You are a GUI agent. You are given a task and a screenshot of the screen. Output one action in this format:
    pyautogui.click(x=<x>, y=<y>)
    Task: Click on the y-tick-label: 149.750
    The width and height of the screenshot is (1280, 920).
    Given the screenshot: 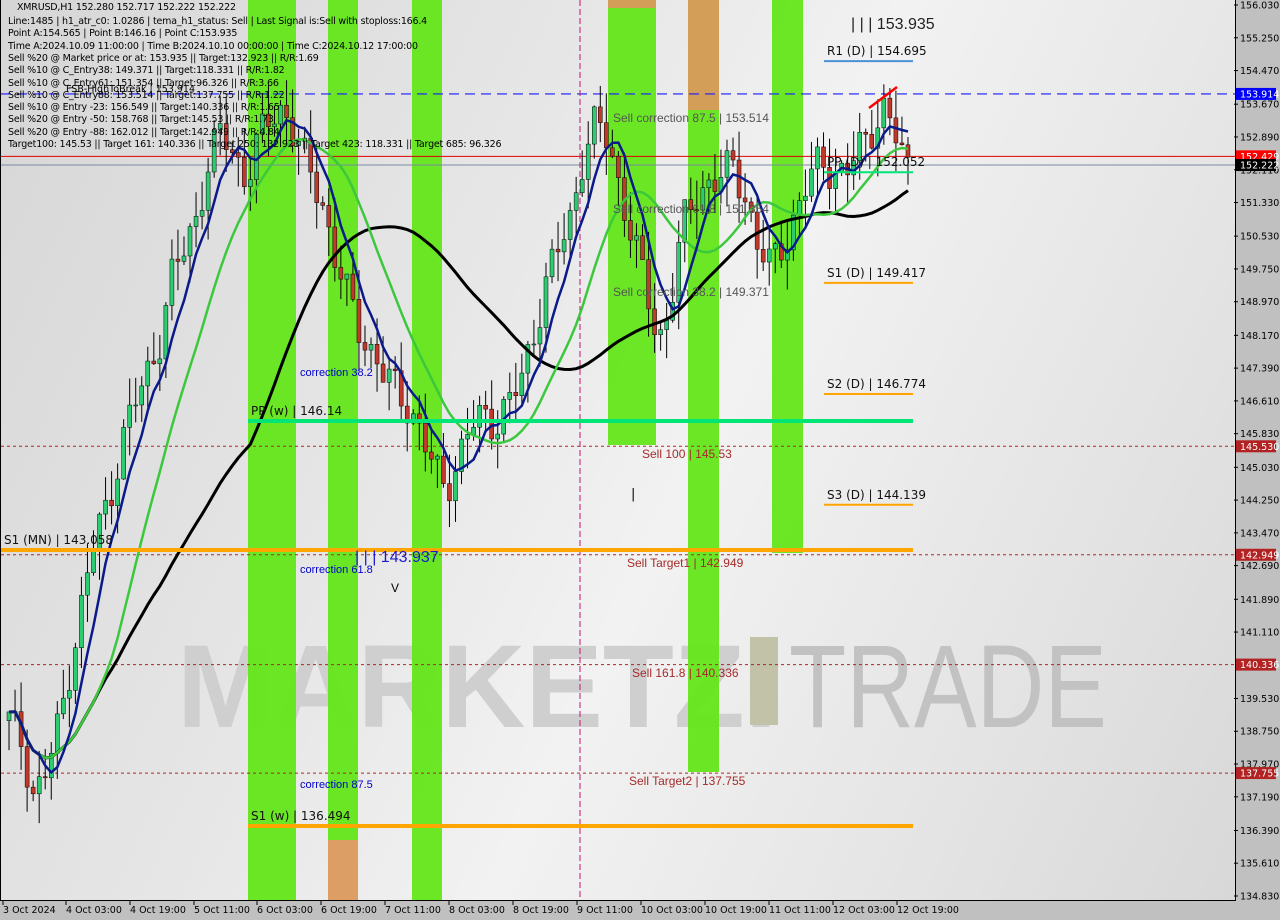 What is the action you would take?
    pyautogui.click(x=1259, y=269)
    